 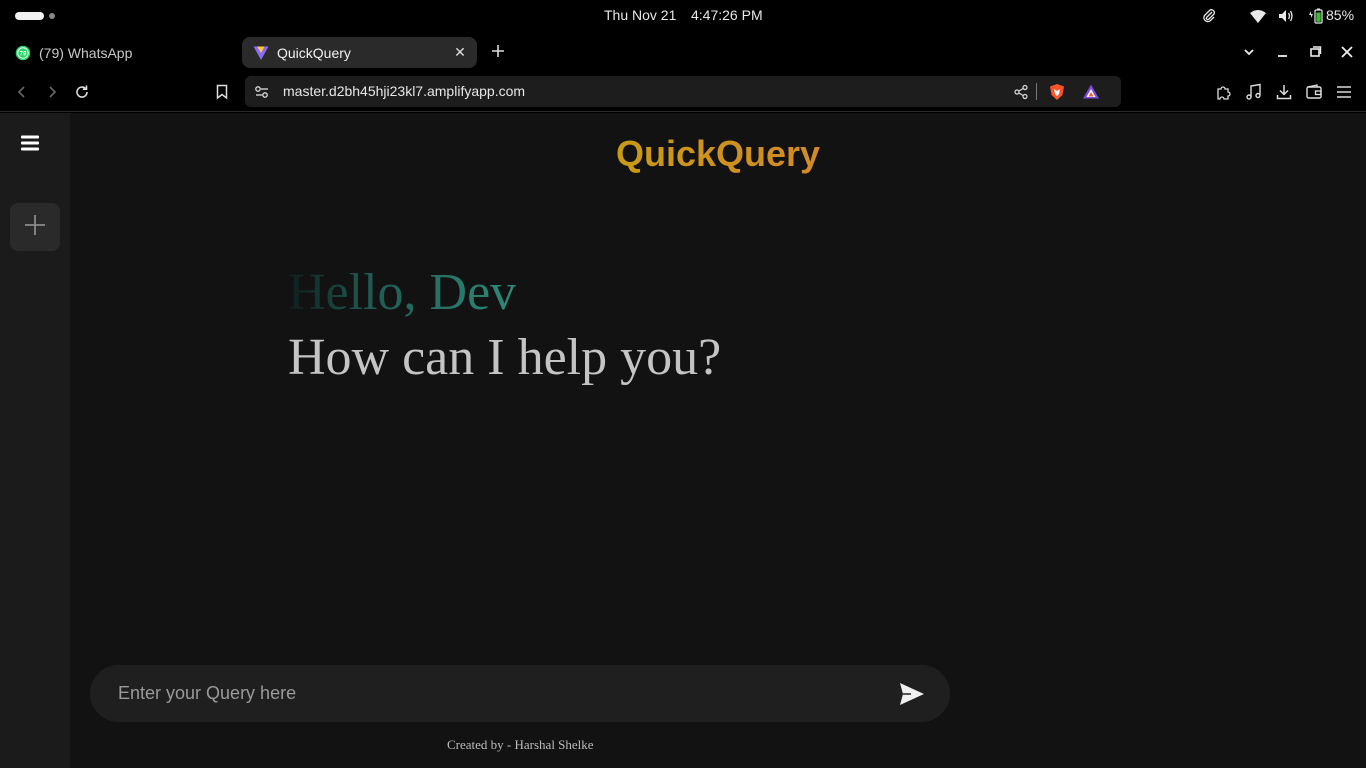 What do you see at coordinates (640, 15) in the screenshot?
I see `os-date: Thu Nov 21` at bounding box center [640, 15].